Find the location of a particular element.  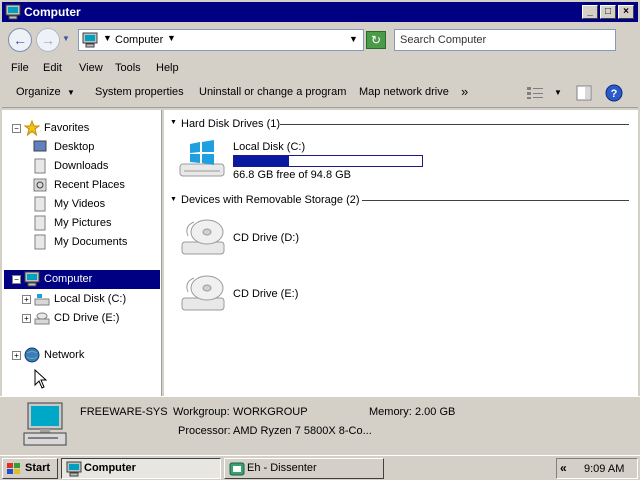

computer-large-icon is located at coordinates (45, 424).